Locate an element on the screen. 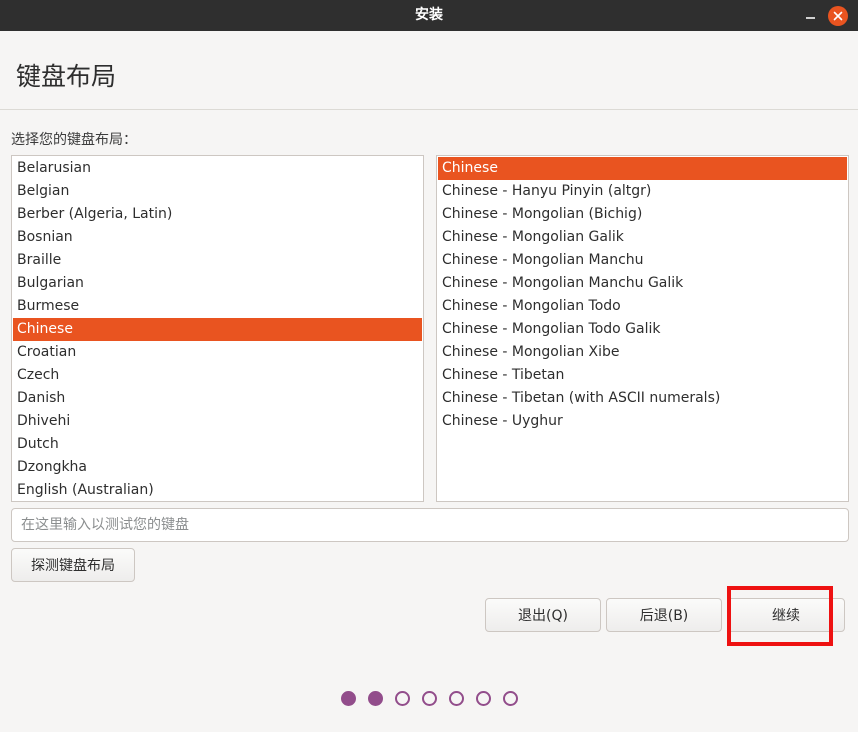 The image size is (858, 732). list-item: Chinese - Mongolian Todo is located at coordinates (642, 306).